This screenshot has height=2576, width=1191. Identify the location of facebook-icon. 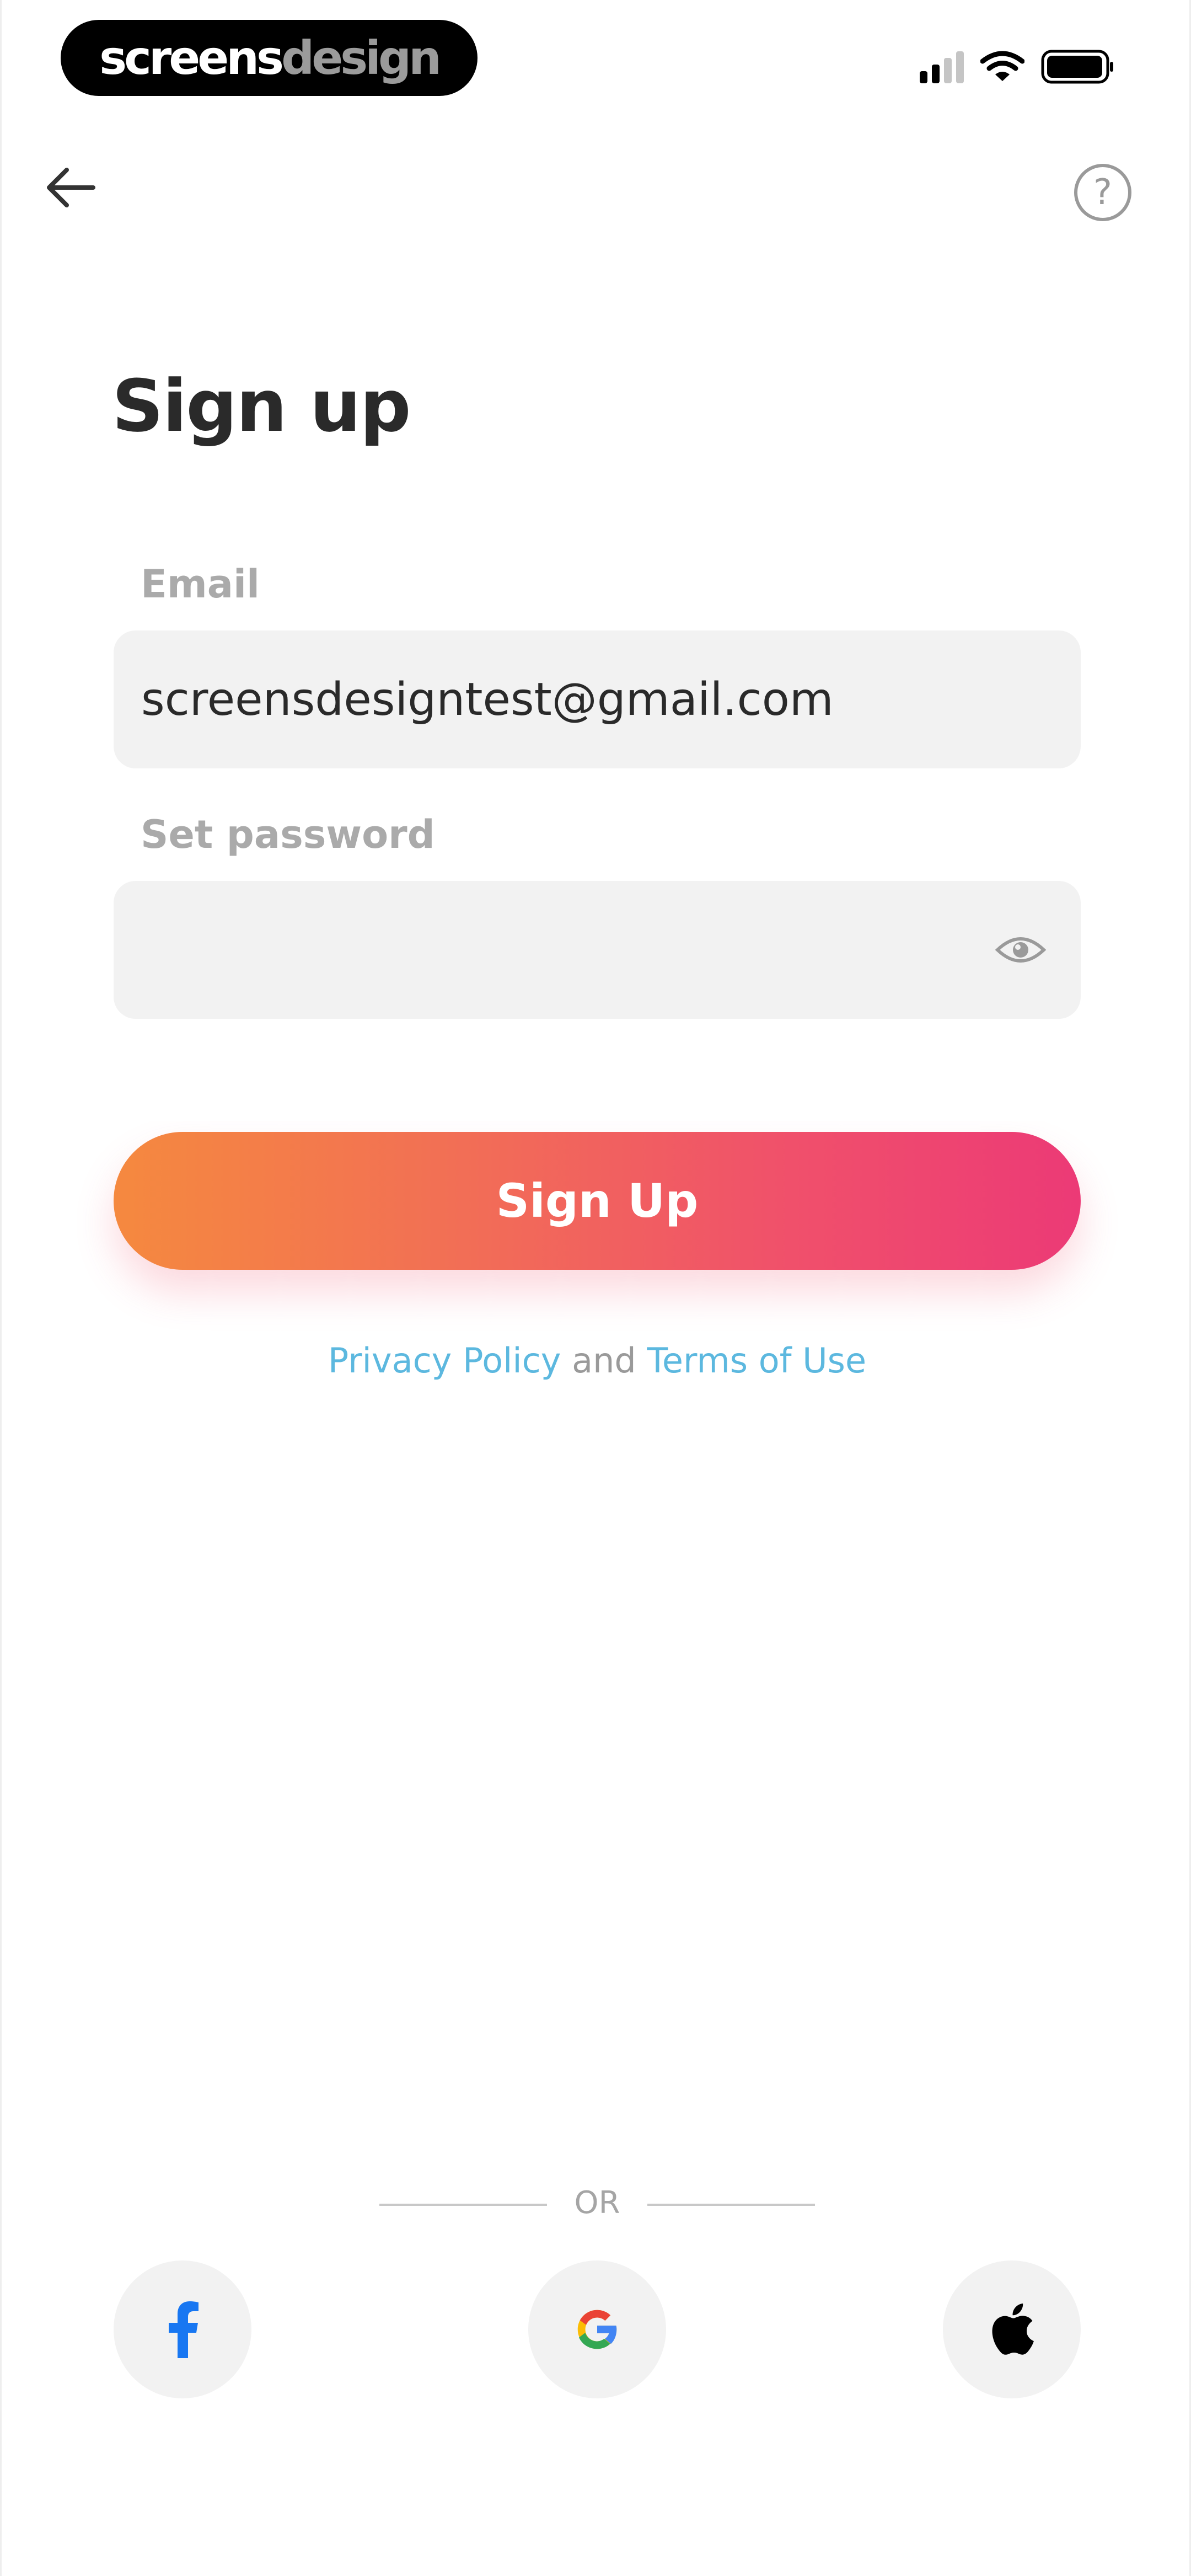
(184, 2329).